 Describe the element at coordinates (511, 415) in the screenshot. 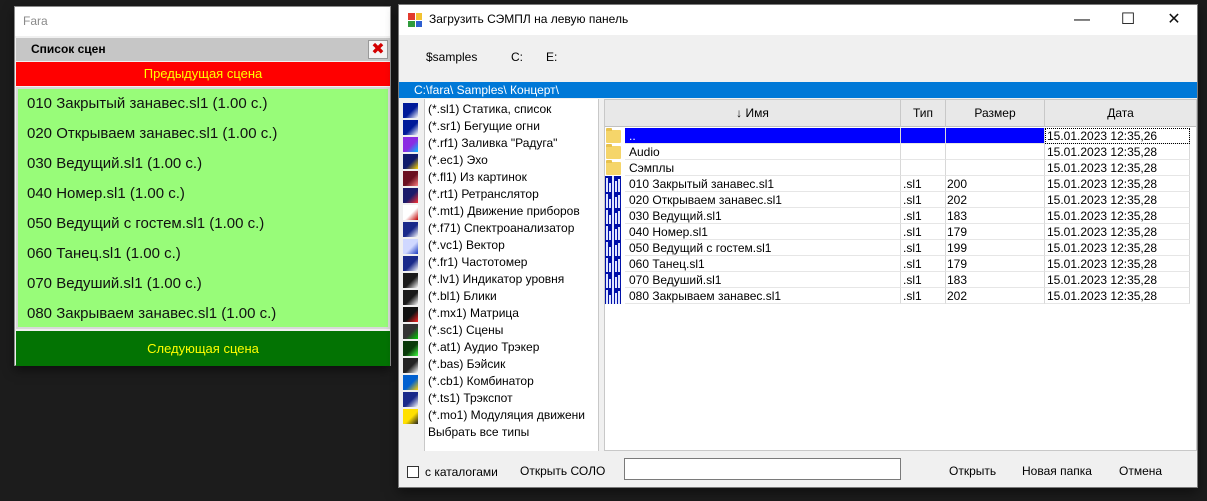

I see `file-type-item: (*.mo1) Модуляция движени` at that location.